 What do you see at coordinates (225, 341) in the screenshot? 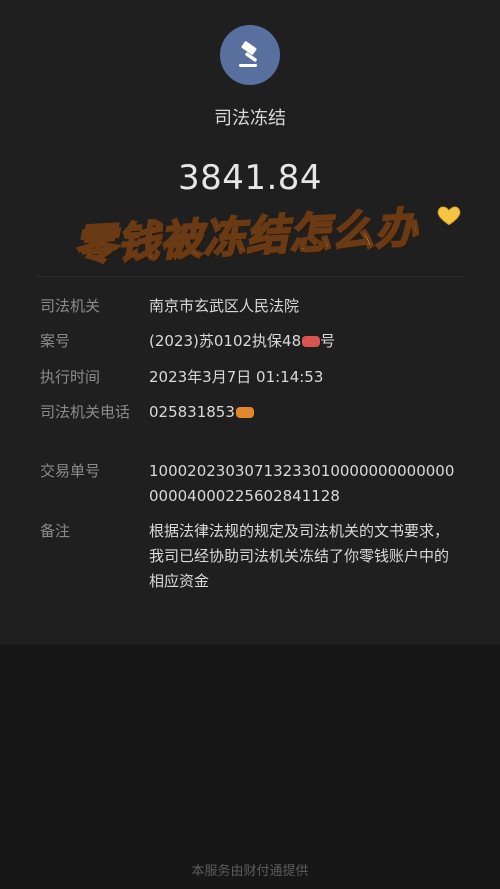
I see `case-number-value: (2023)苏0102执保48` at bounding box center [225, 341].